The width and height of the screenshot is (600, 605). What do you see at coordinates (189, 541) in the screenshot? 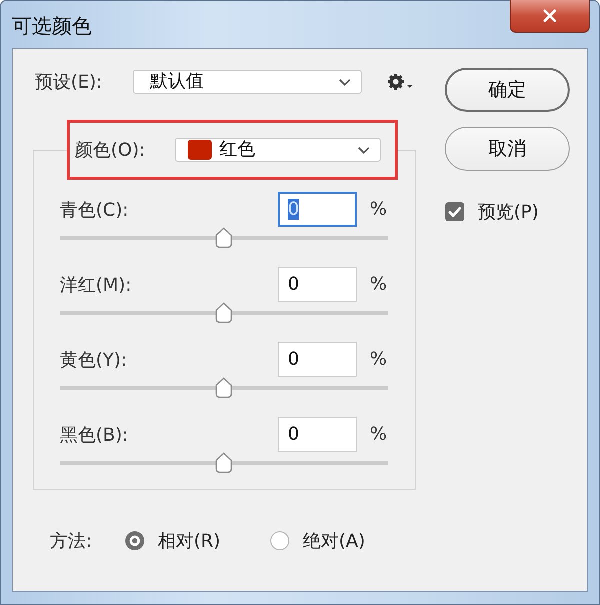
I see `radio-label: 相对(R)` at bounding box center [189, 541].